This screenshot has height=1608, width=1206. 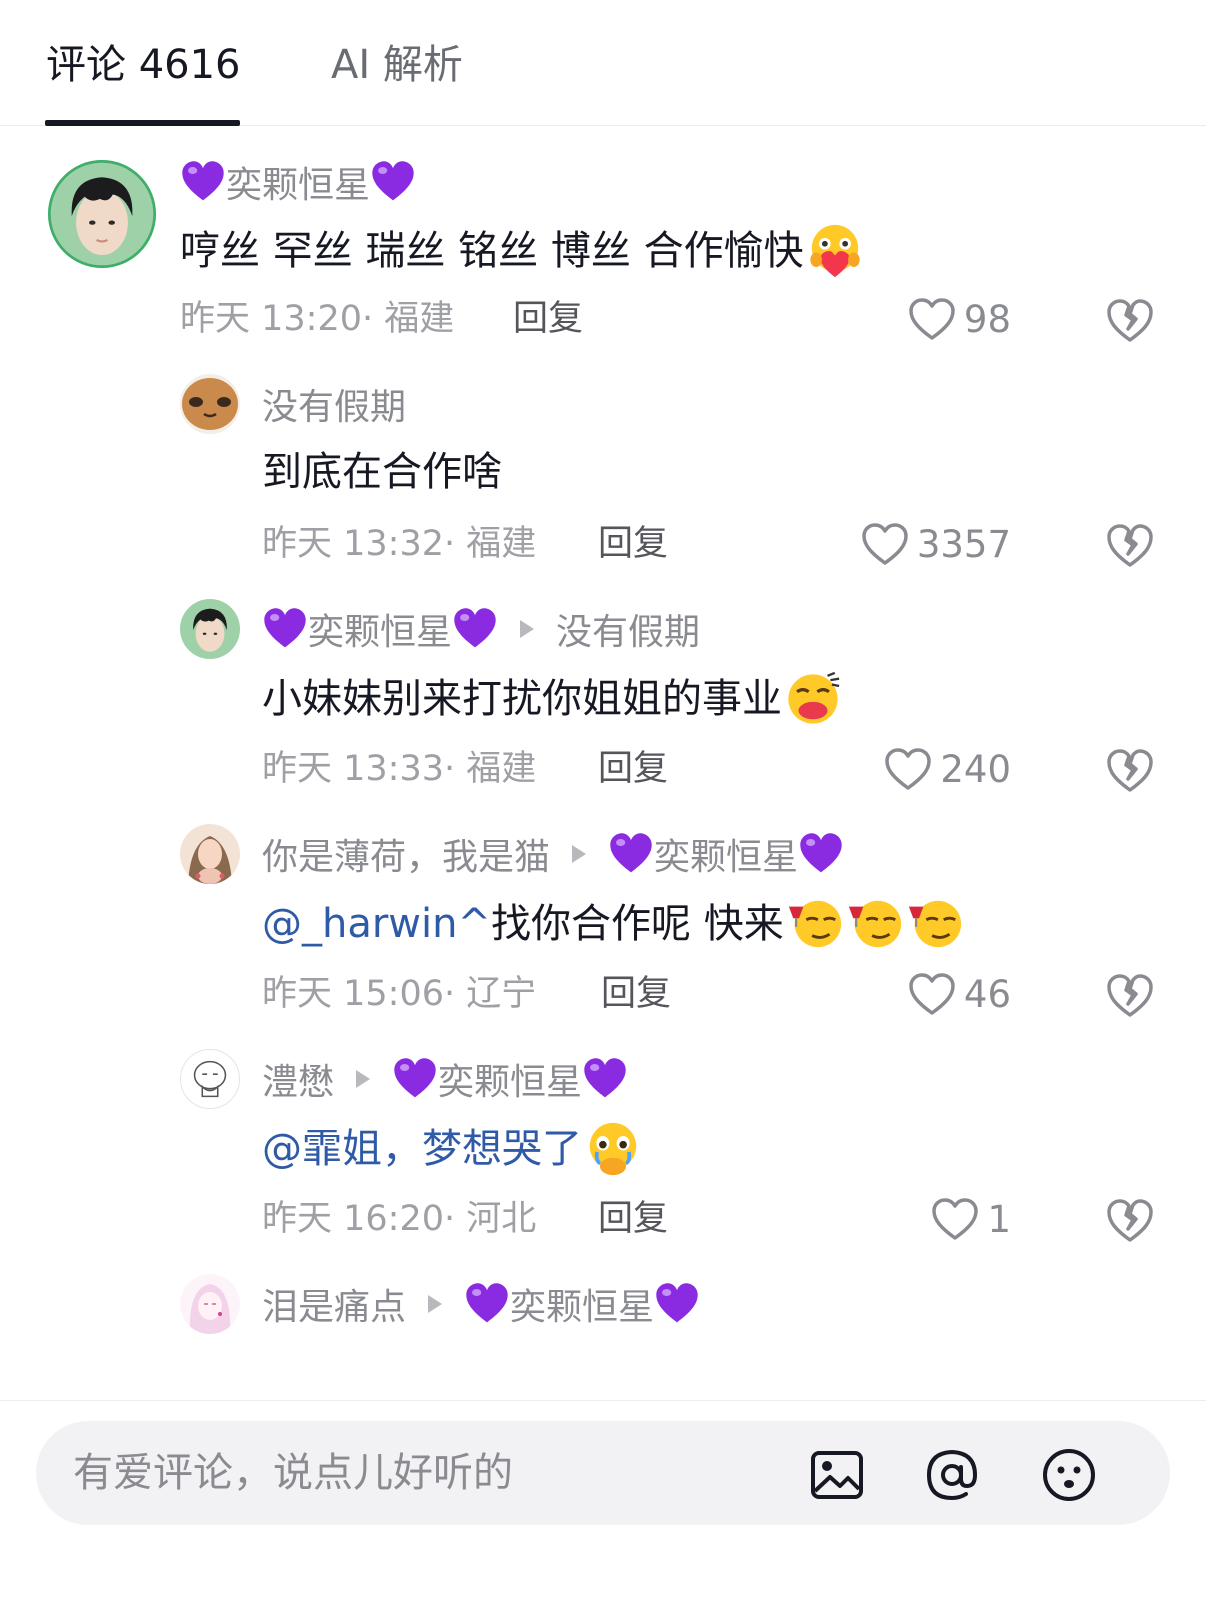 I want to click on username: 澧懋, so click(x=298, y=1079).